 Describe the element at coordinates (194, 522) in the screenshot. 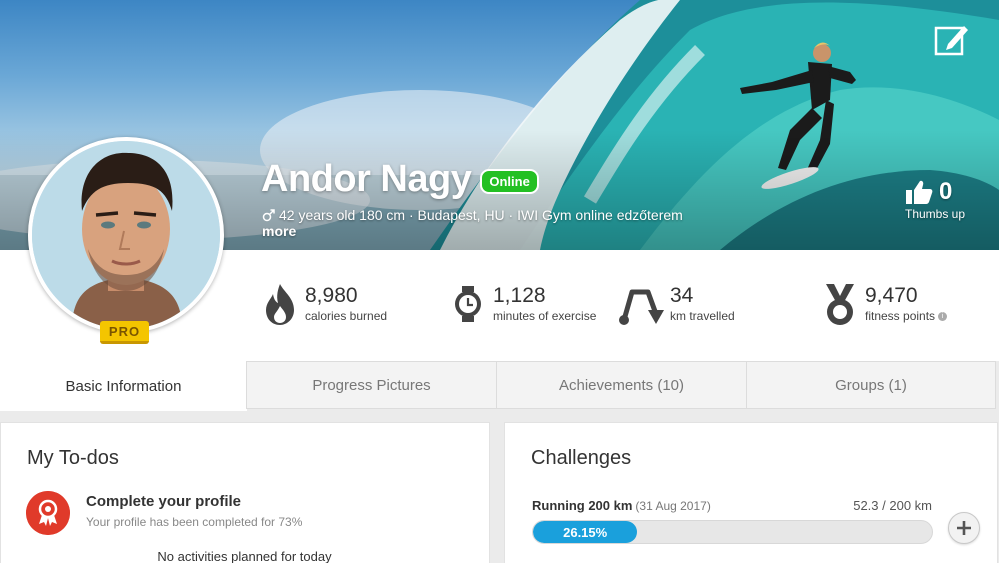

I see `todo-item-subtitle: Your profile has been completed for 73%` at that location.